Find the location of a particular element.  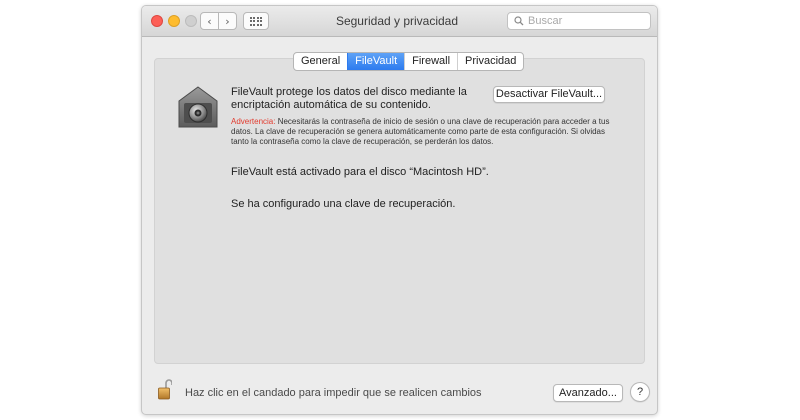

forward-button: › is located at coordinates (227, 21).